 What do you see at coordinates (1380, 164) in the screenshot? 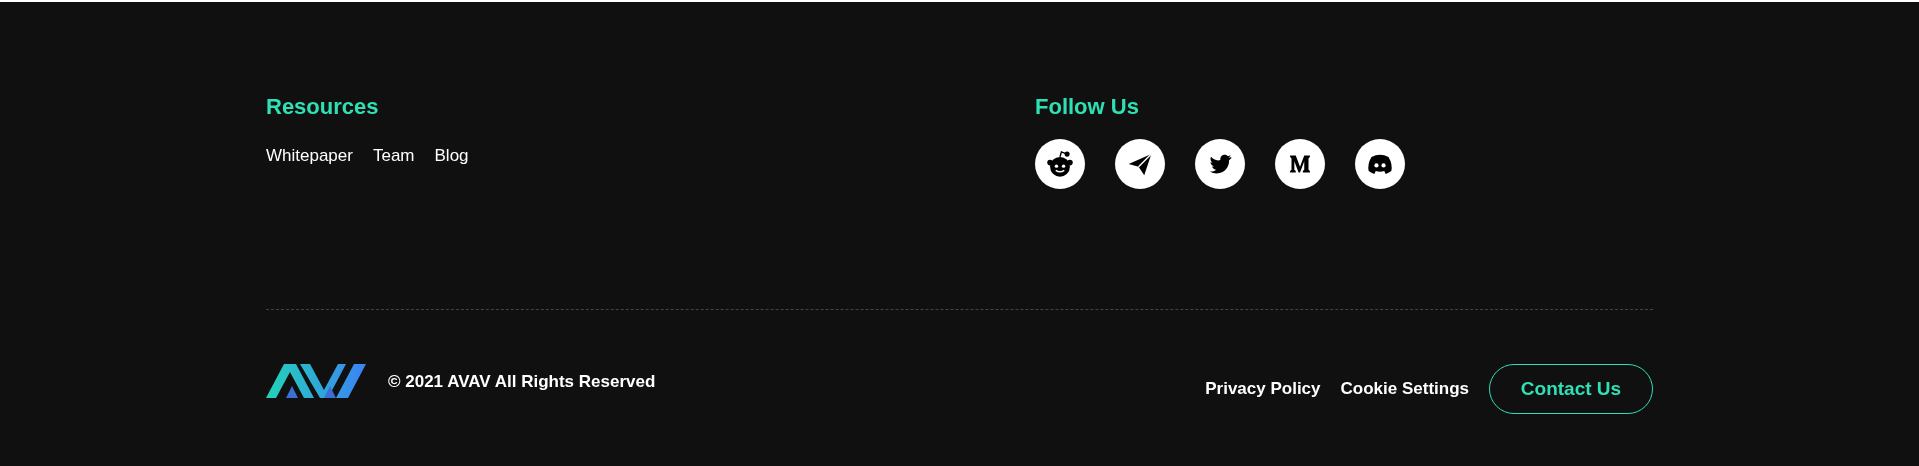
I see `discord-icon` at bounding box center [1380, 164].